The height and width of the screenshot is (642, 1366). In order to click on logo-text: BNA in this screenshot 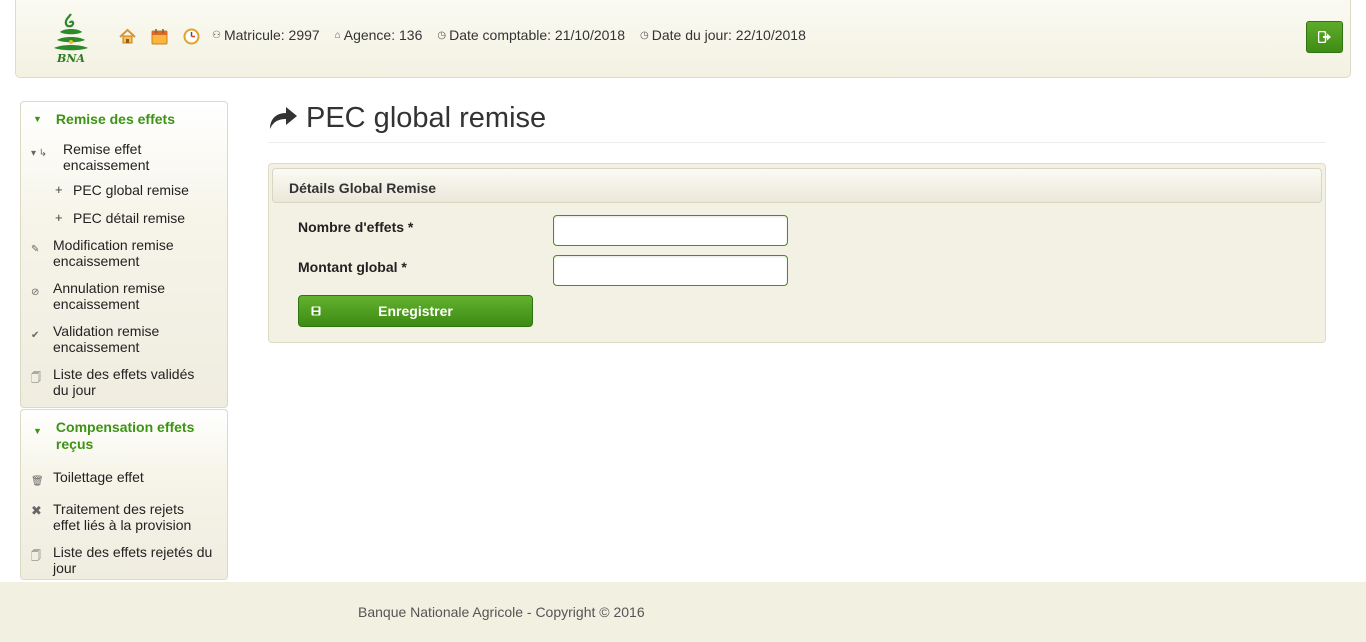, I will do `click(71, 58)`.